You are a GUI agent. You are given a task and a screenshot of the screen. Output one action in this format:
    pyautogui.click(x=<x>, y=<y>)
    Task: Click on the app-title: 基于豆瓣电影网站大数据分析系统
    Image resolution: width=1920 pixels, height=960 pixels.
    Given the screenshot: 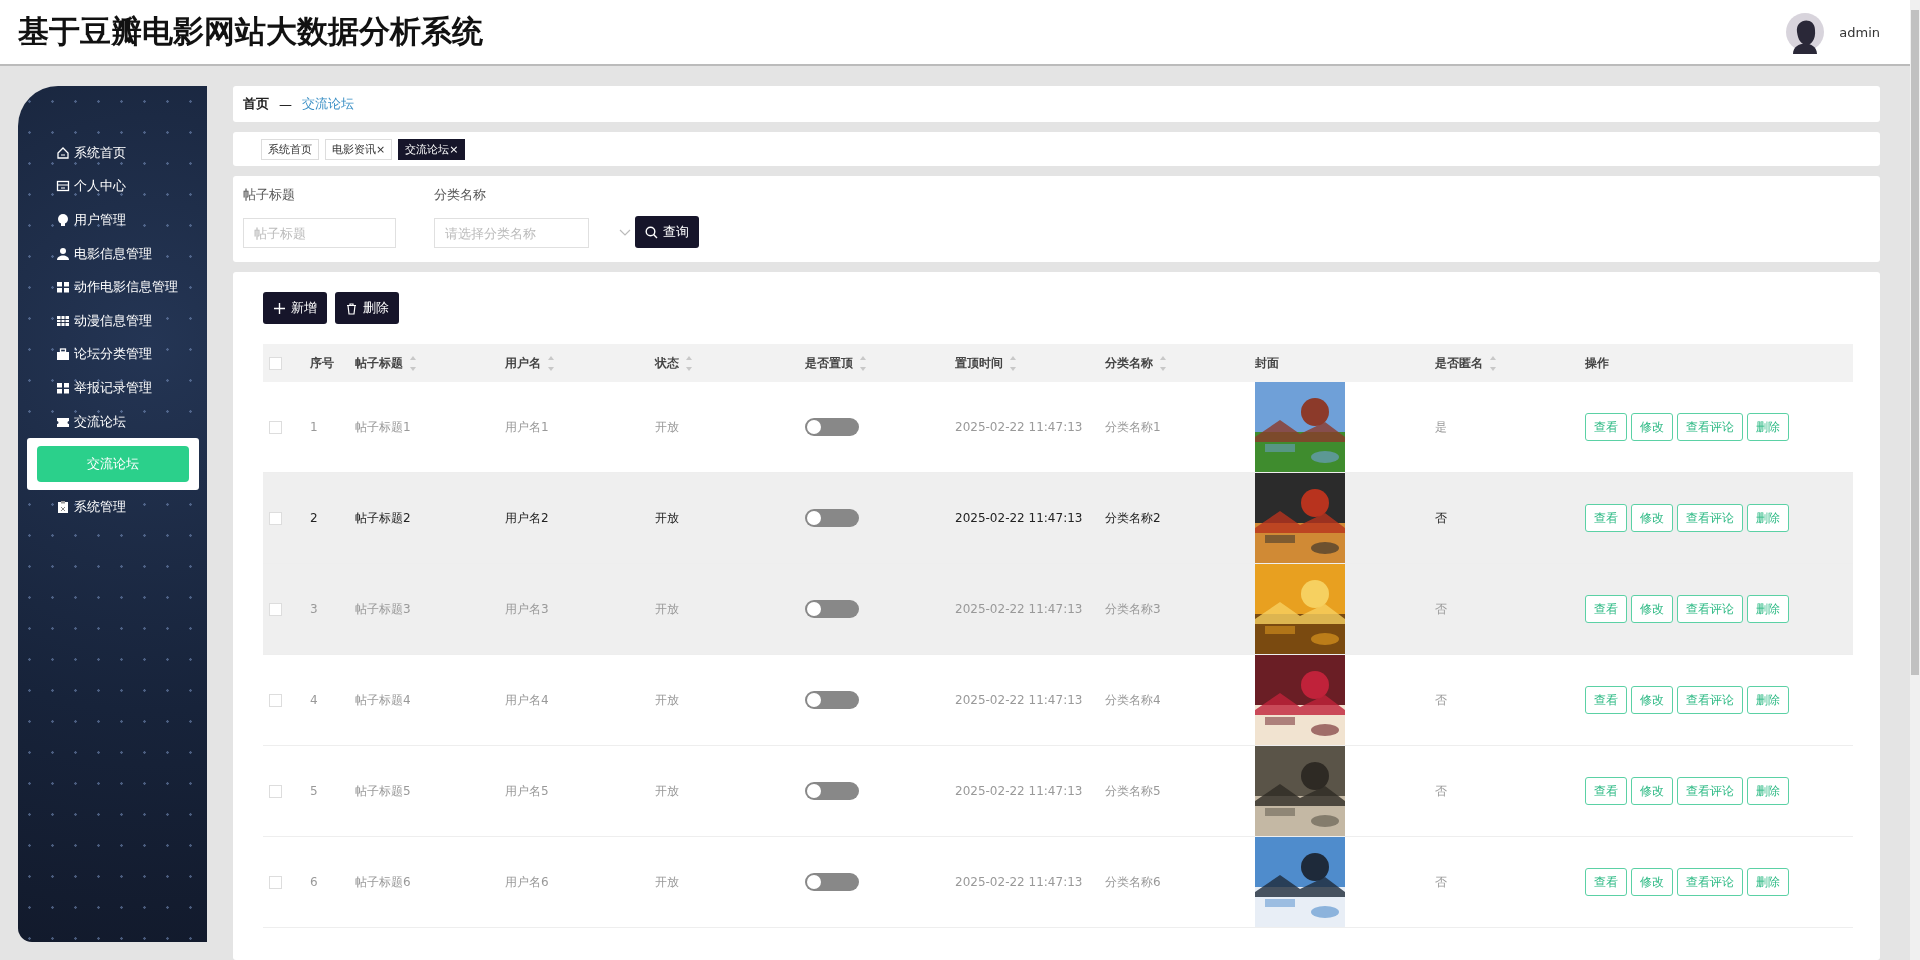 What is the action you would take?
    pyautogui.click(x=251, y=31)
    